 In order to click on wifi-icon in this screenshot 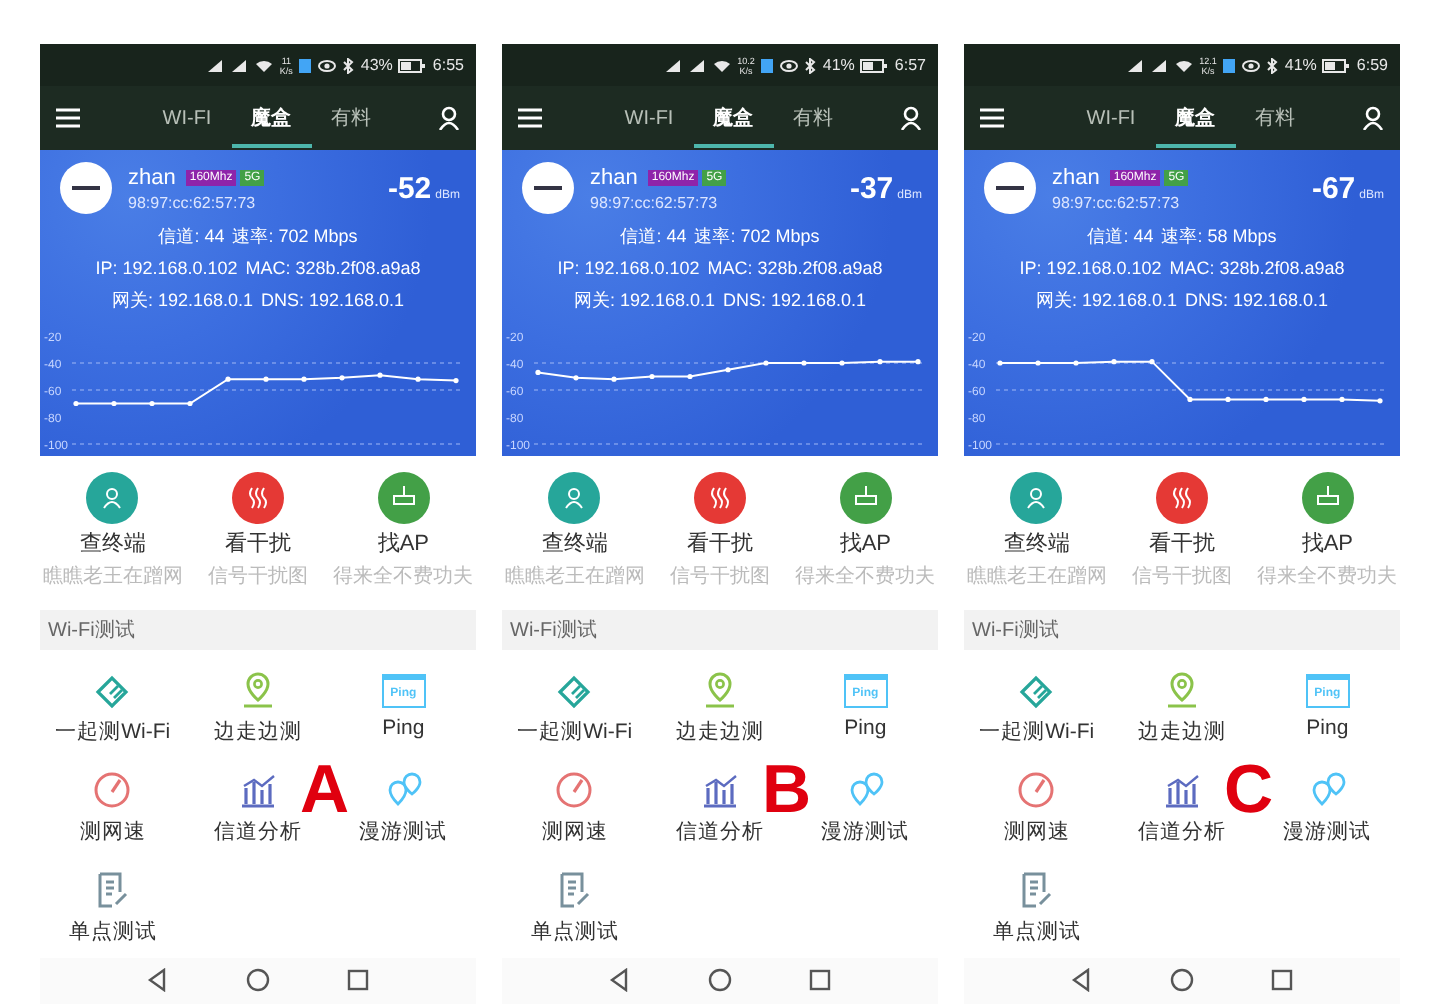, I will do `click(263, 65)`.